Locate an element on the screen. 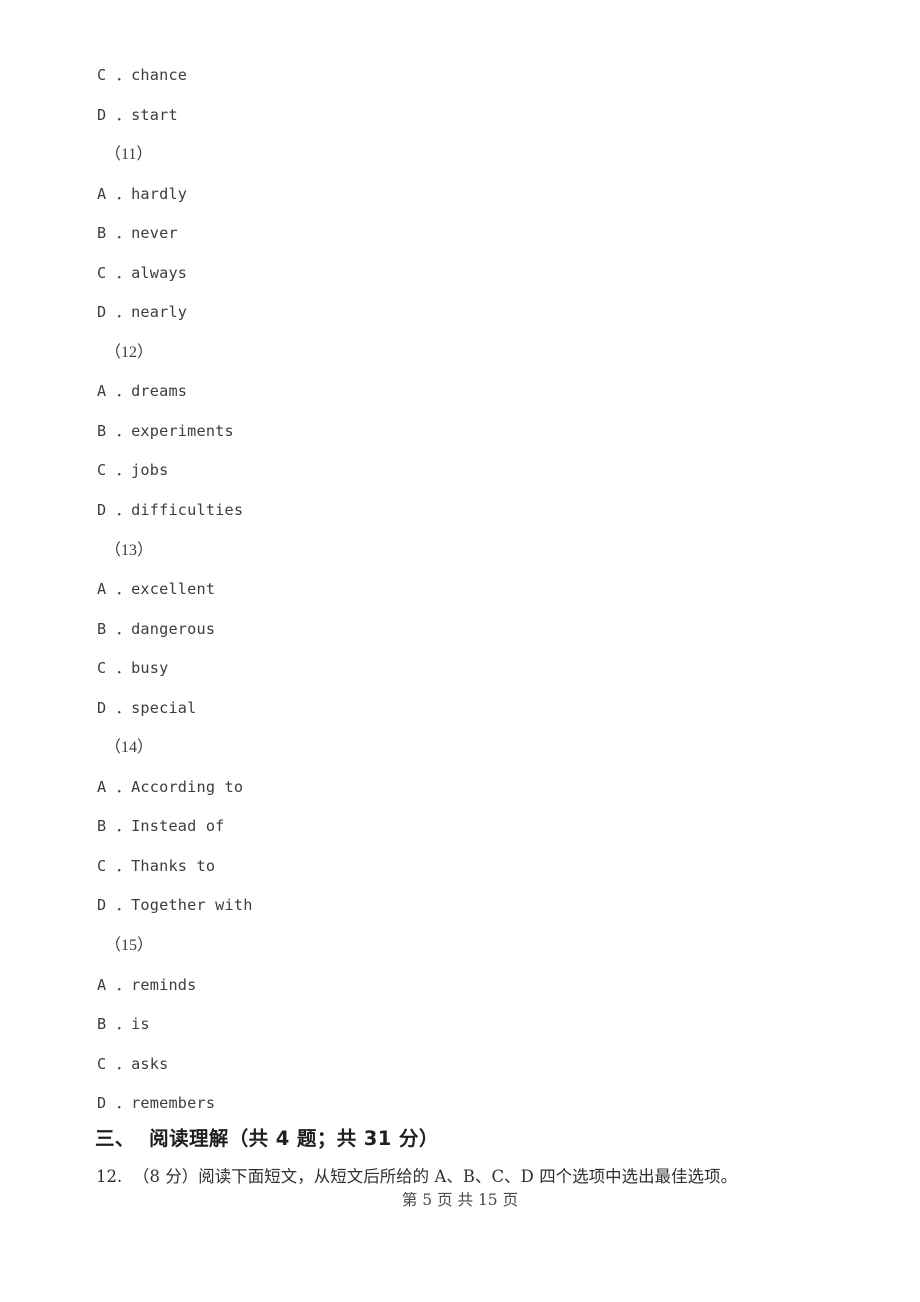 This screenshot has width=920, height=1302. answer-option: C ．asks is located at coordinates (133, 1063).